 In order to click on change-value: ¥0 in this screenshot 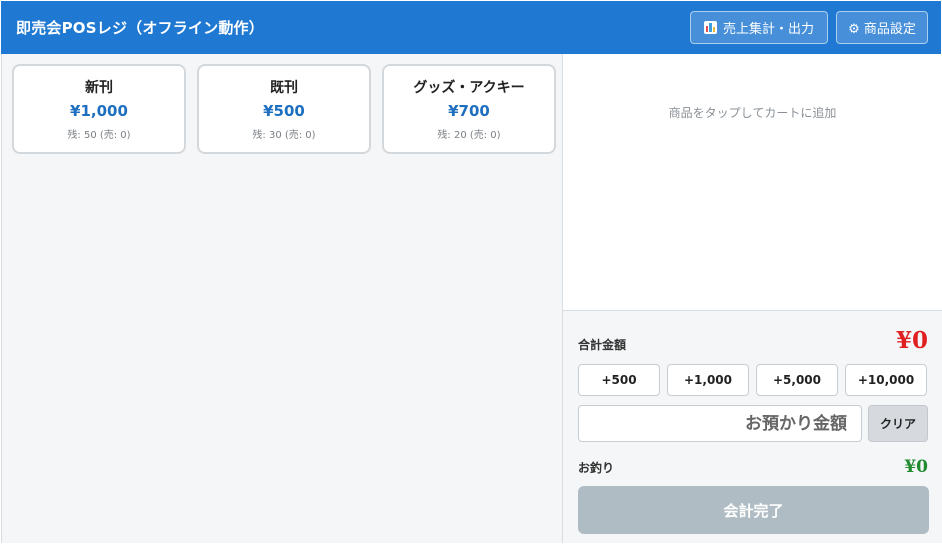, I will do `click(916, 467)`.